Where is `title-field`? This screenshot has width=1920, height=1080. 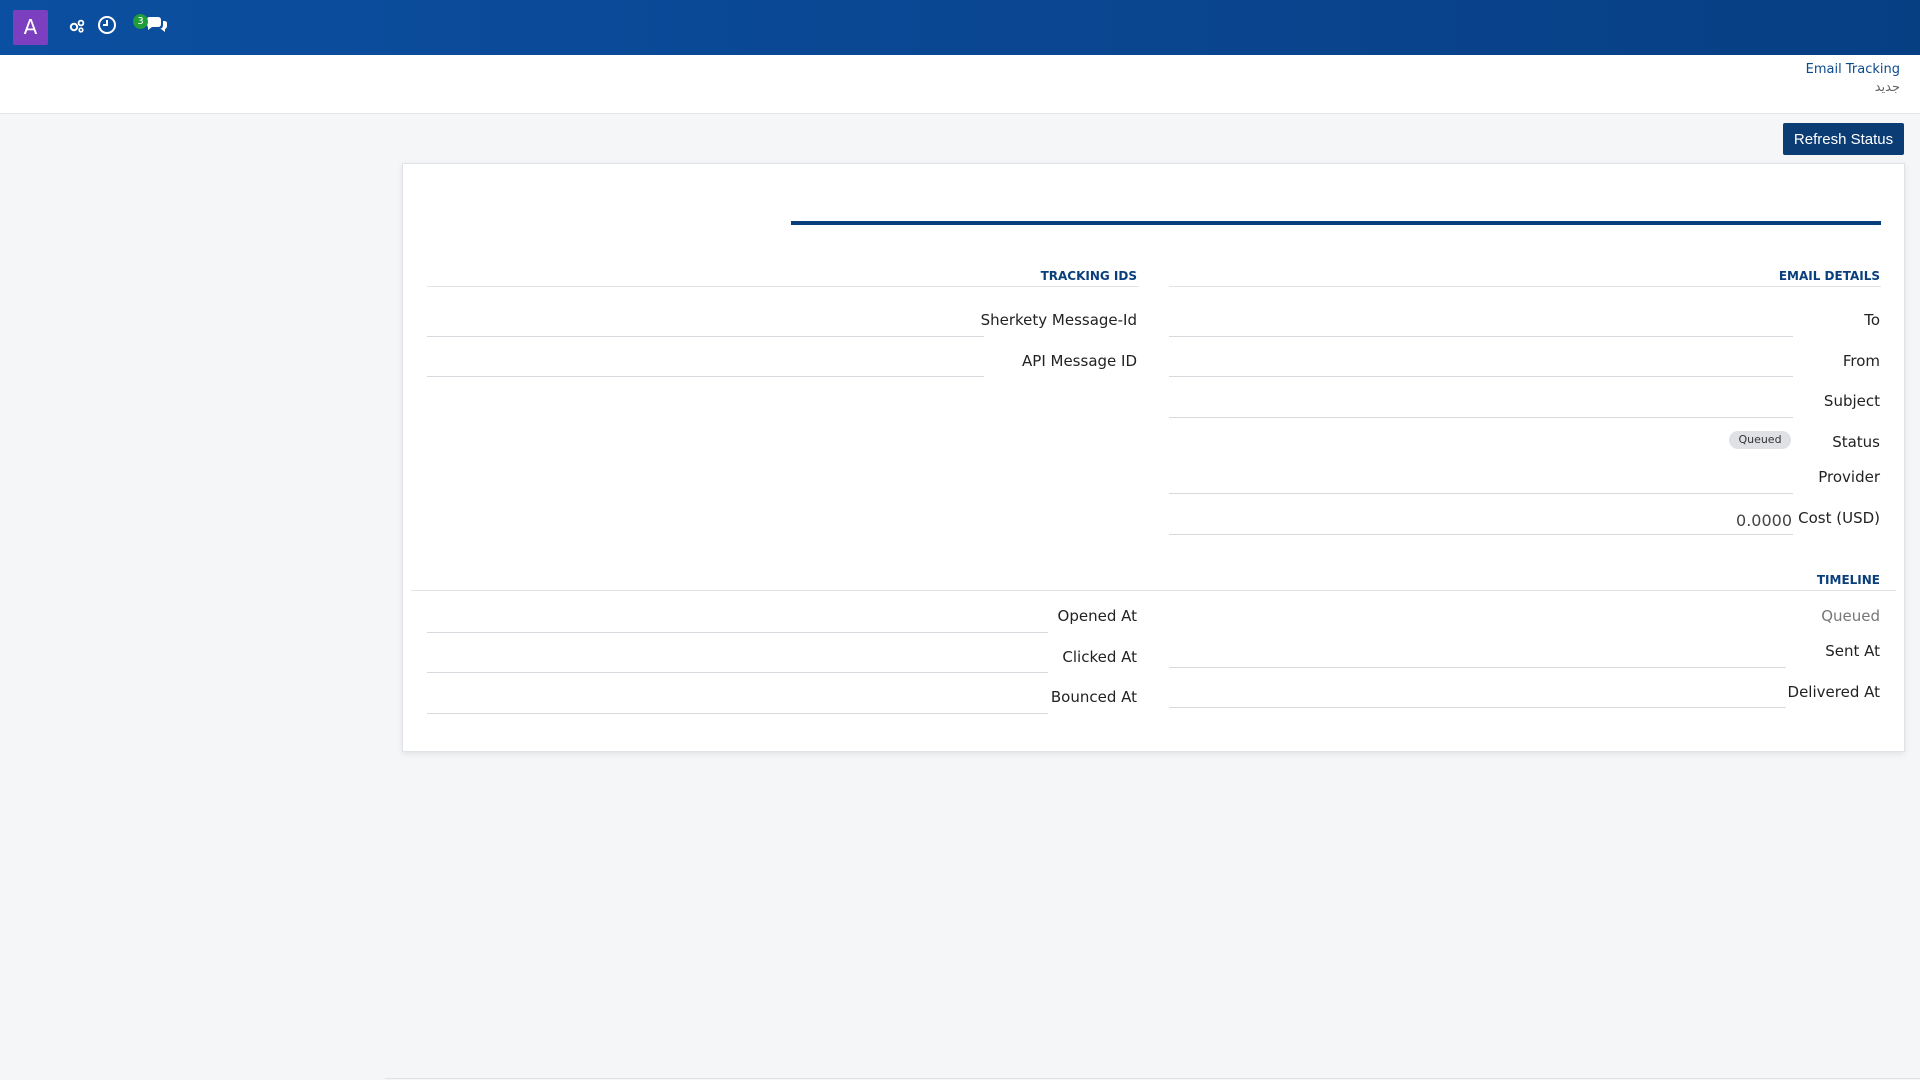
title-field is located at coordinates (1336, 223).